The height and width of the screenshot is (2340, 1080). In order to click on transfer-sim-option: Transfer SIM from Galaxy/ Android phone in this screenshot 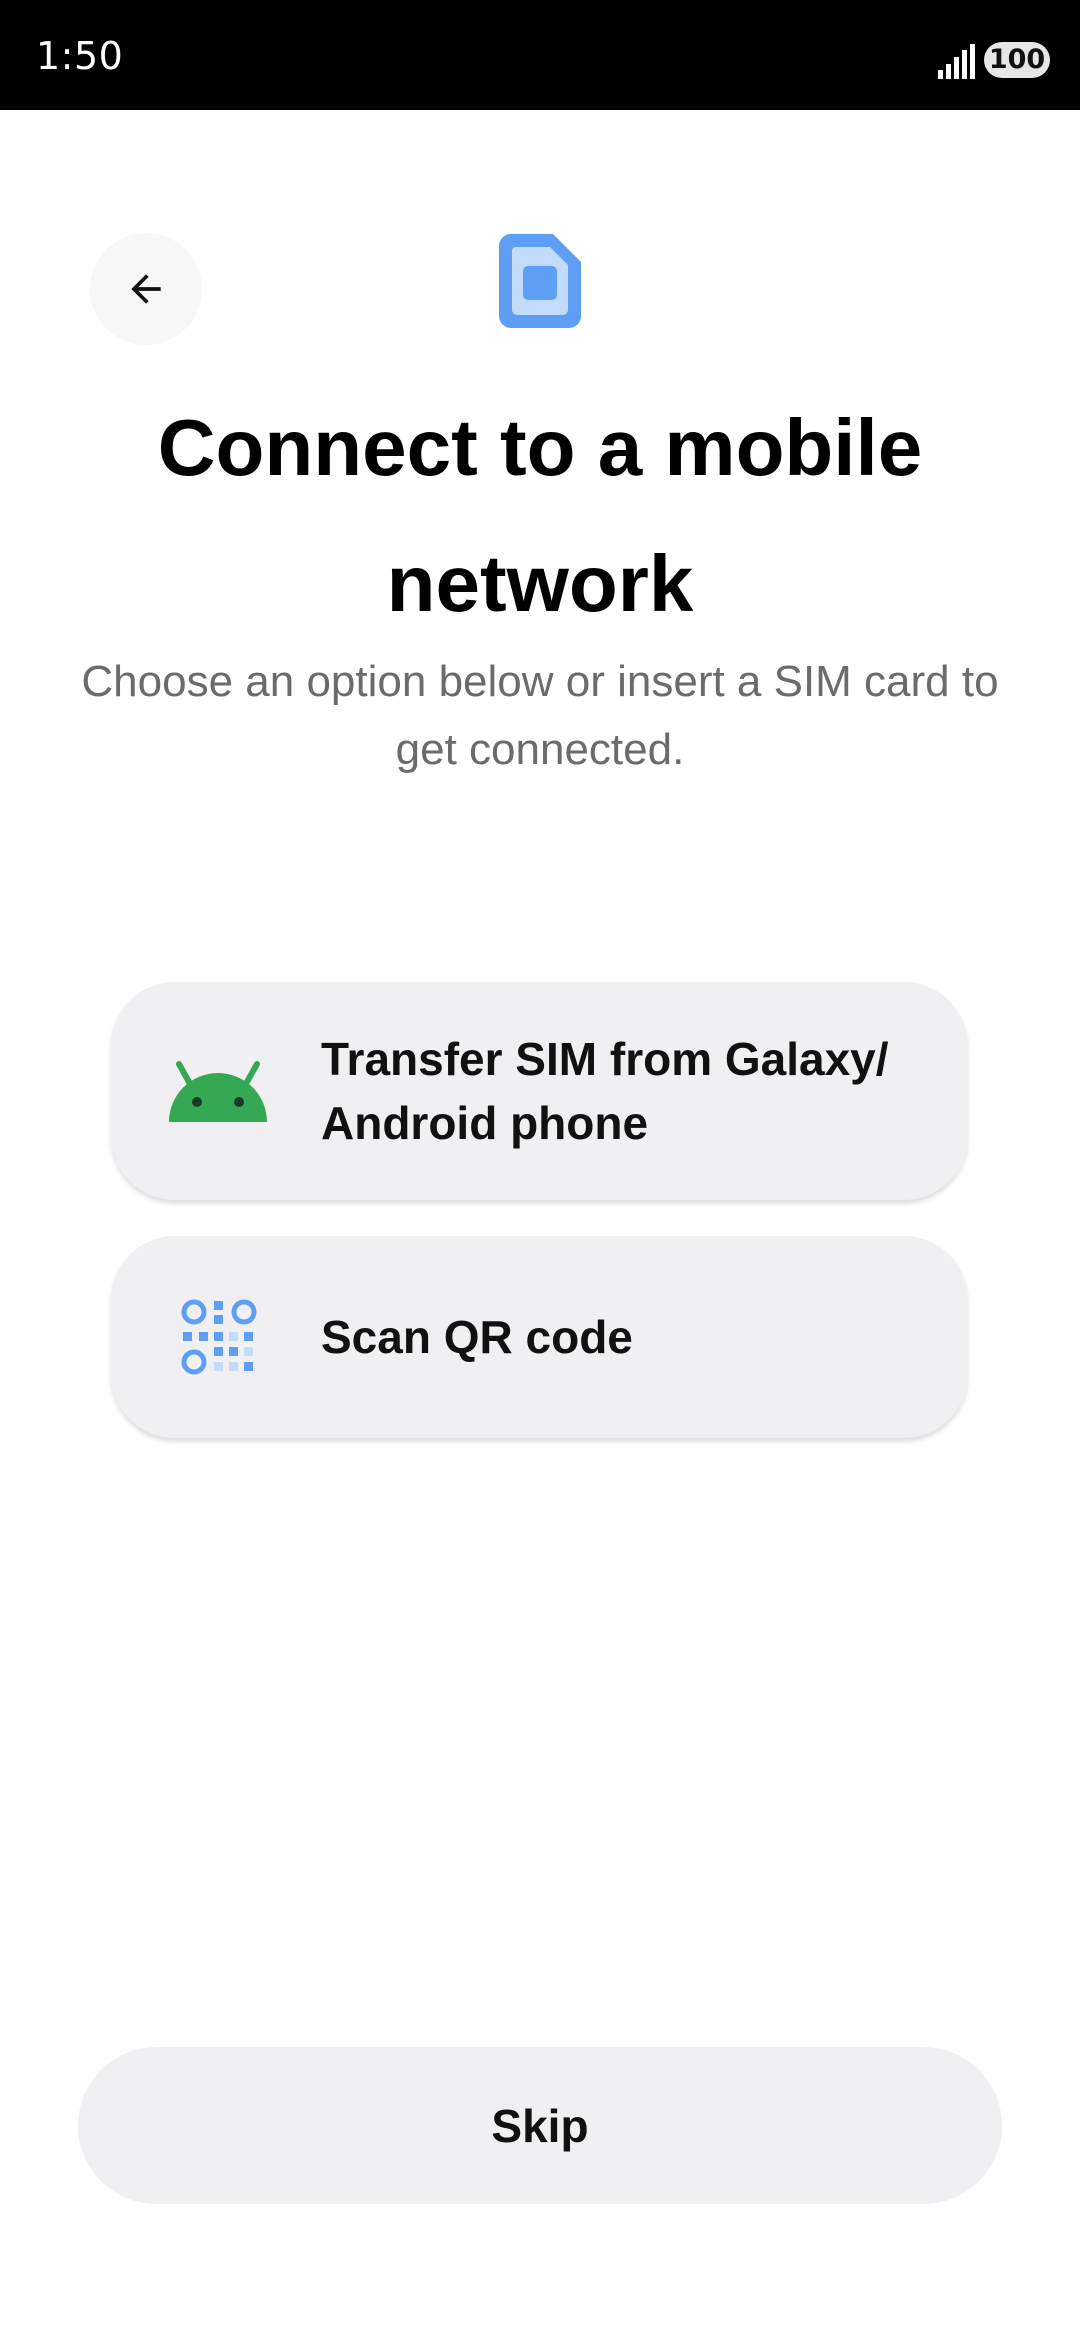, I will do `click(539, 1091)`.